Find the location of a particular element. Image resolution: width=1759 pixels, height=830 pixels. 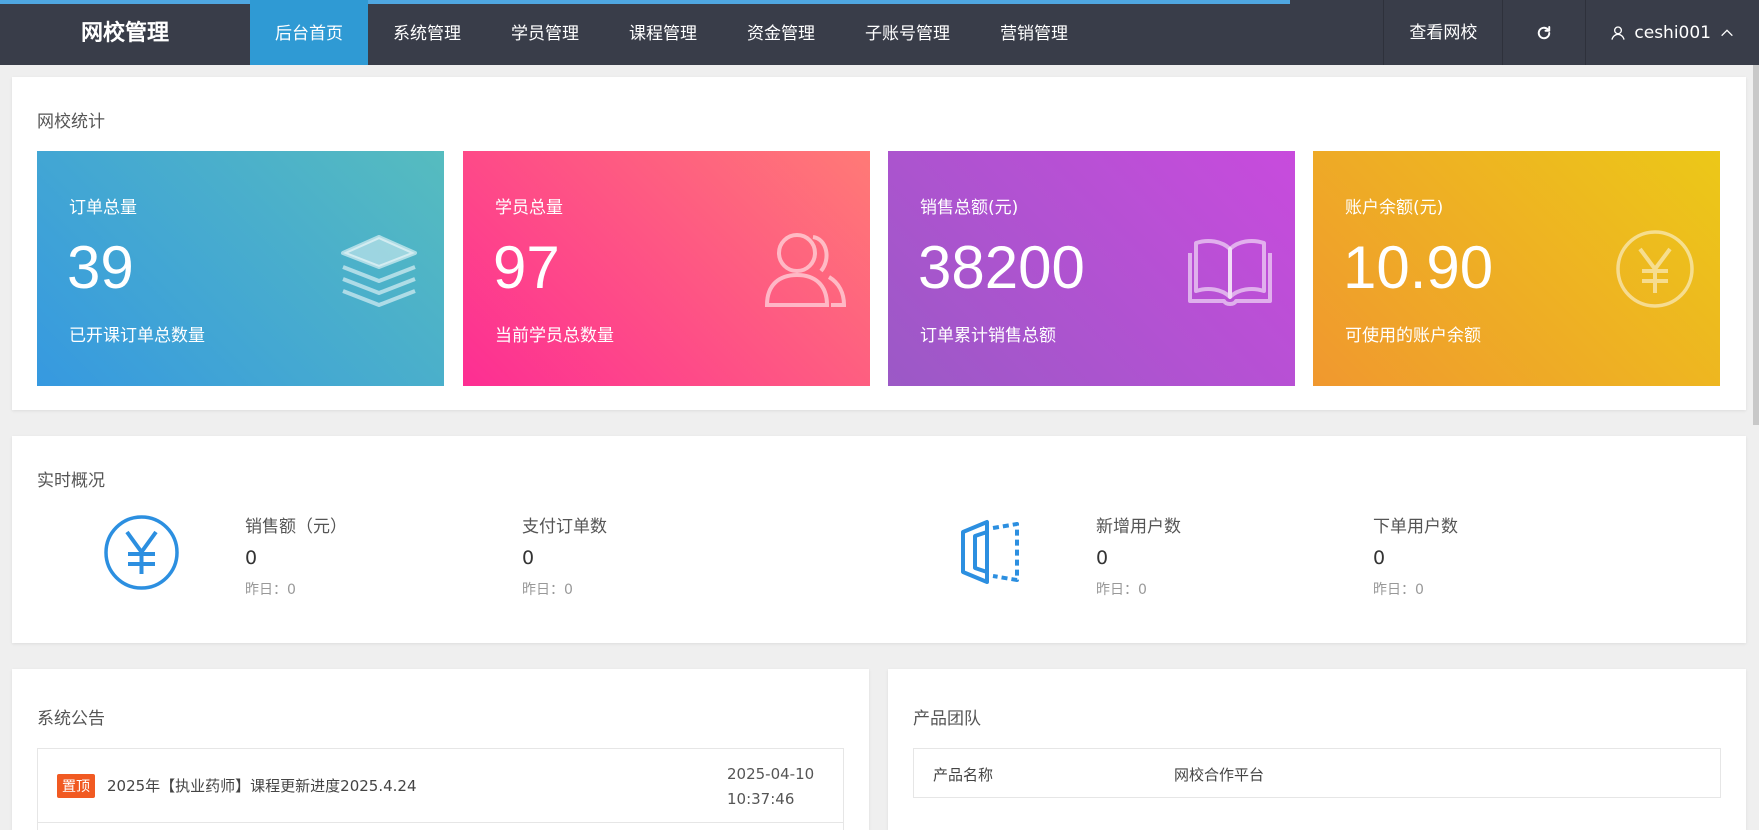

notice-datetime: 2025-04-10 10:37:46 is located at coordinates (777, 787).